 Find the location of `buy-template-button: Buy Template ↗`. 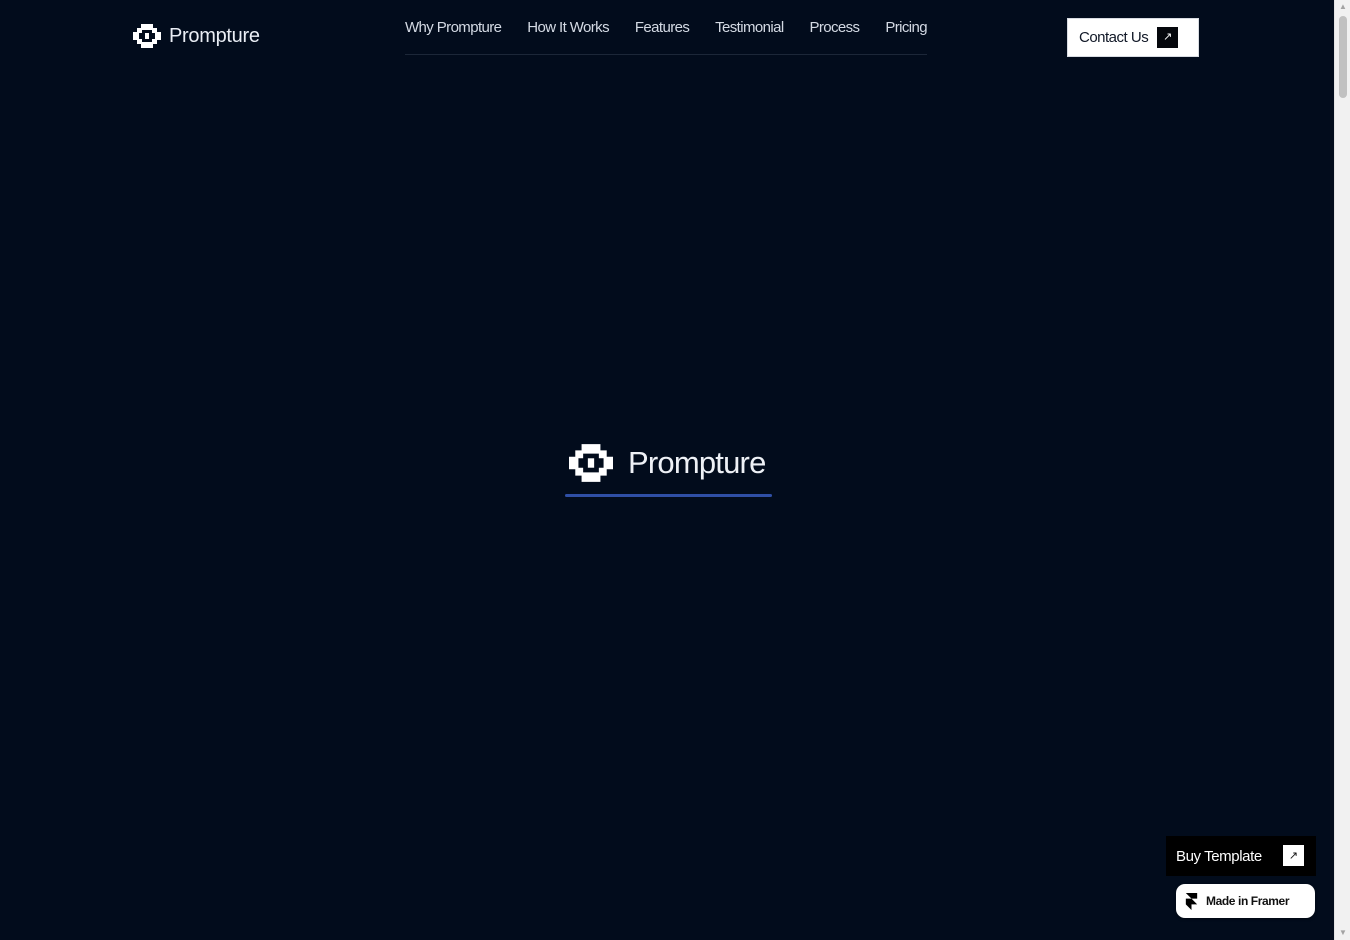

buy-template-button: Buy Template ↗ is located at coordinates (1241, 856).